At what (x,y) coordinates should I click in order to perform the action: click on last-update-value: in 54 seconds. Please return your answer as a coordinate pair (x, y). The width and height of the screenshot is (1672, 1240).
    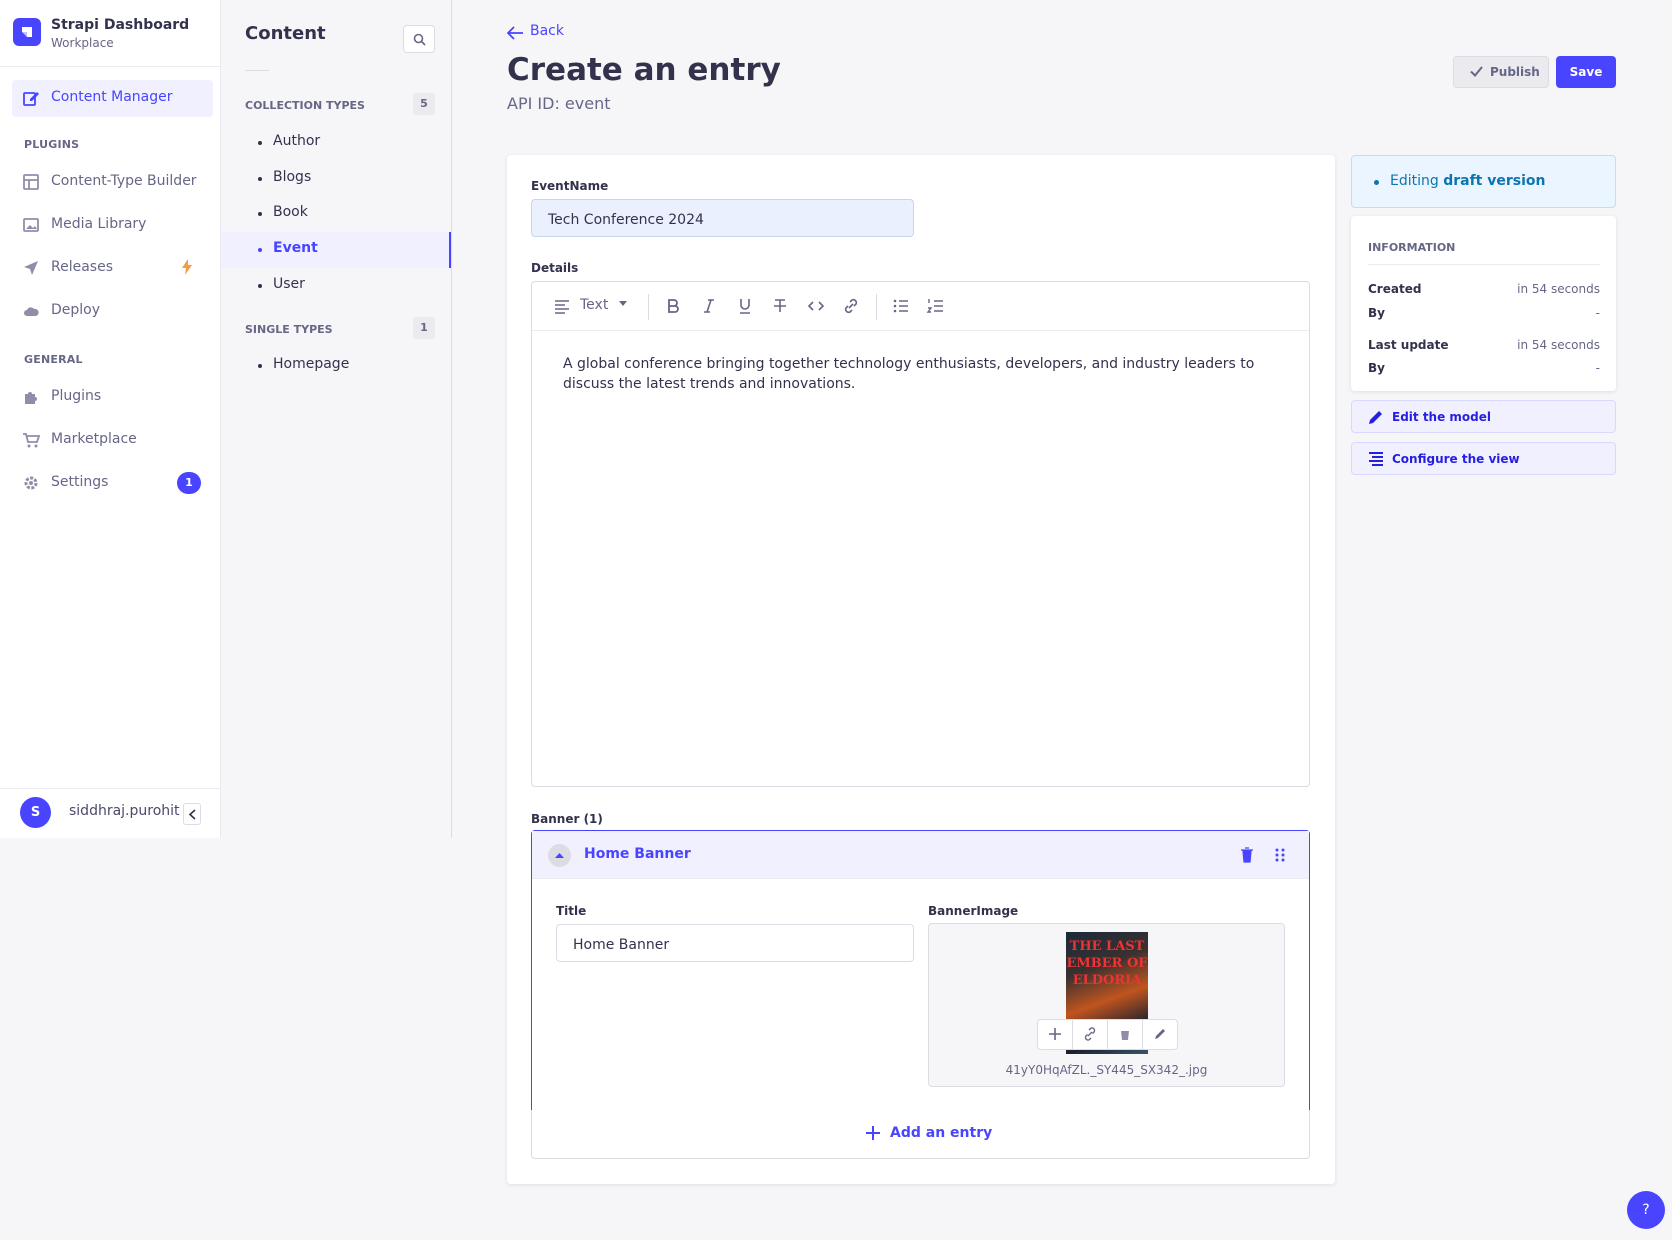
    Looking at the image, I should click on (1558, 345).